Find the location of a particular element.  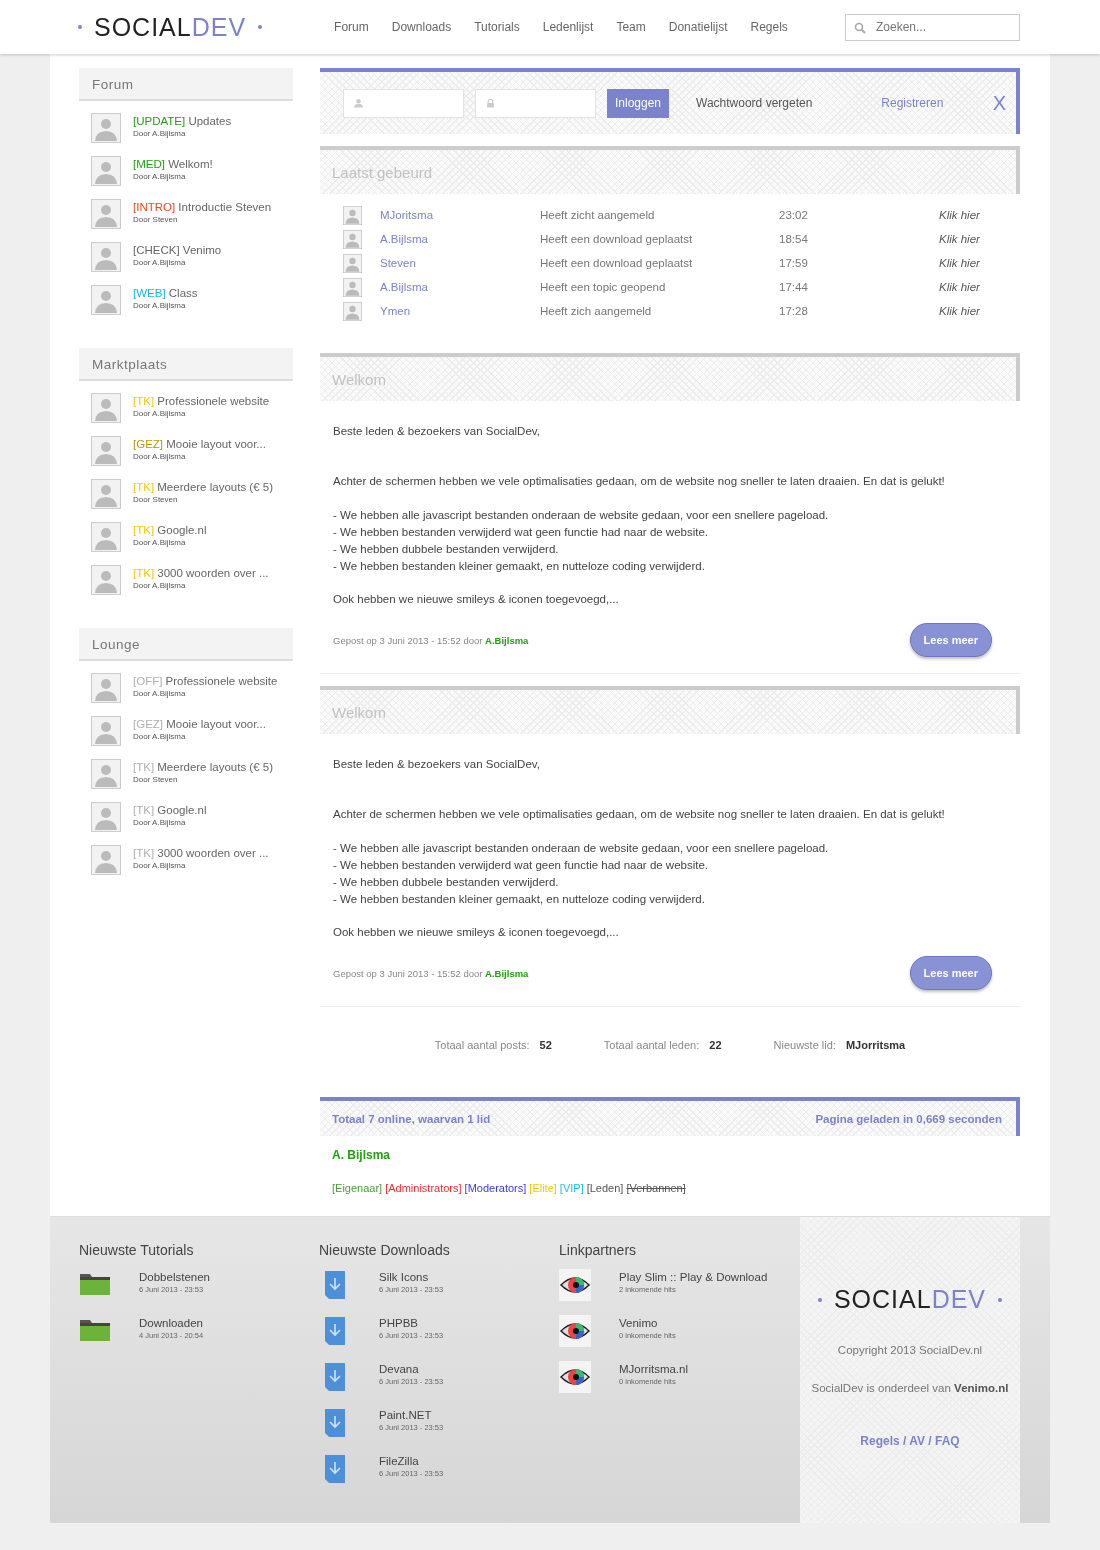

footer-links: Regels / AV / FAQ is located at coordinates (910, 1441).